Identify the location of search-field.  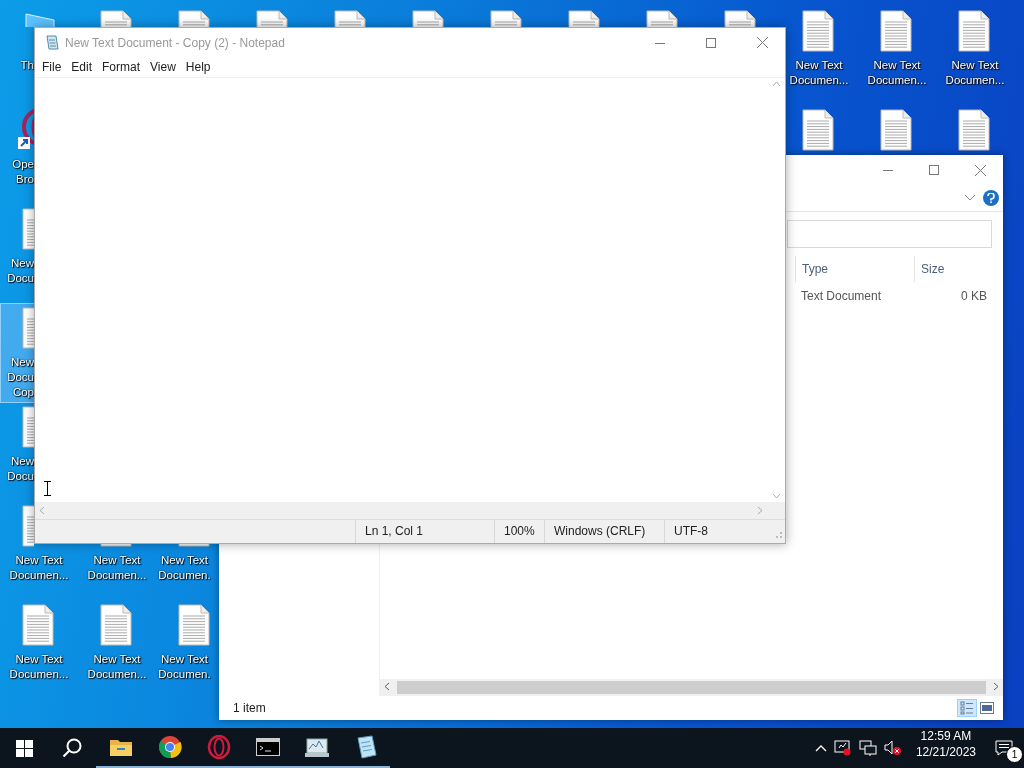
(889, 234).